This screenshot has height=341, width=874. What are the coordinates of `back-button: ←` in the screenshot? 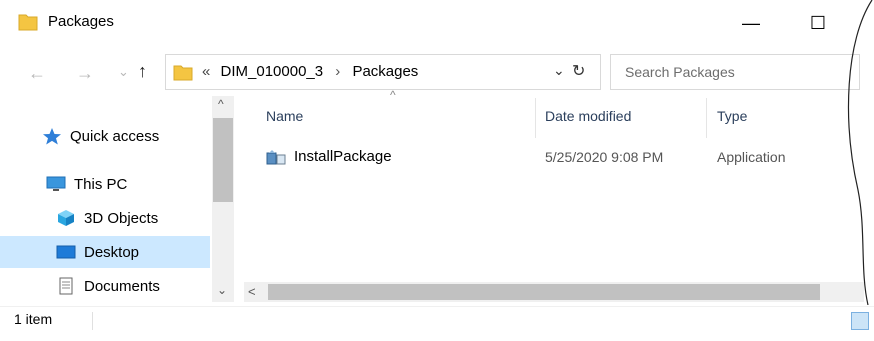 It's located at (37, 73).